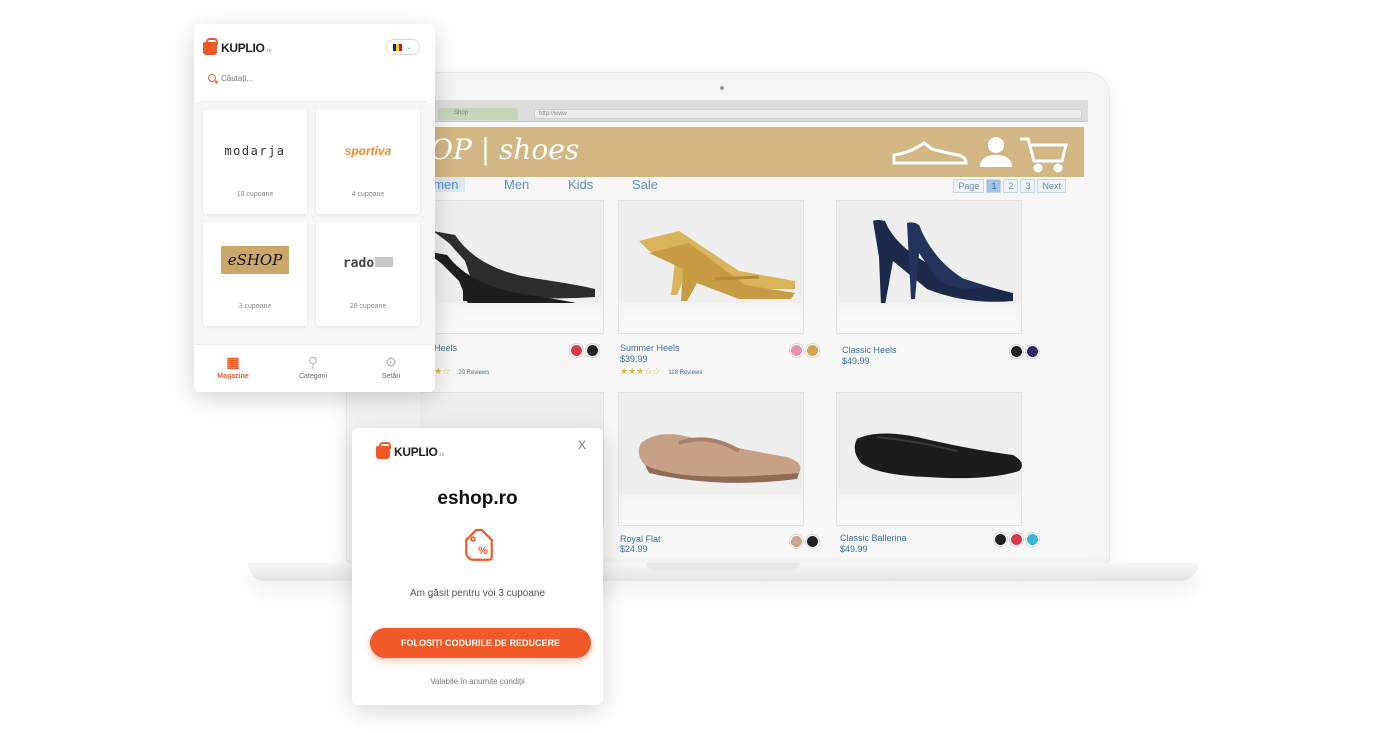  Describe the element at coordinates (994, 186) in the screenshot. I see `page-1: 1` at that location.